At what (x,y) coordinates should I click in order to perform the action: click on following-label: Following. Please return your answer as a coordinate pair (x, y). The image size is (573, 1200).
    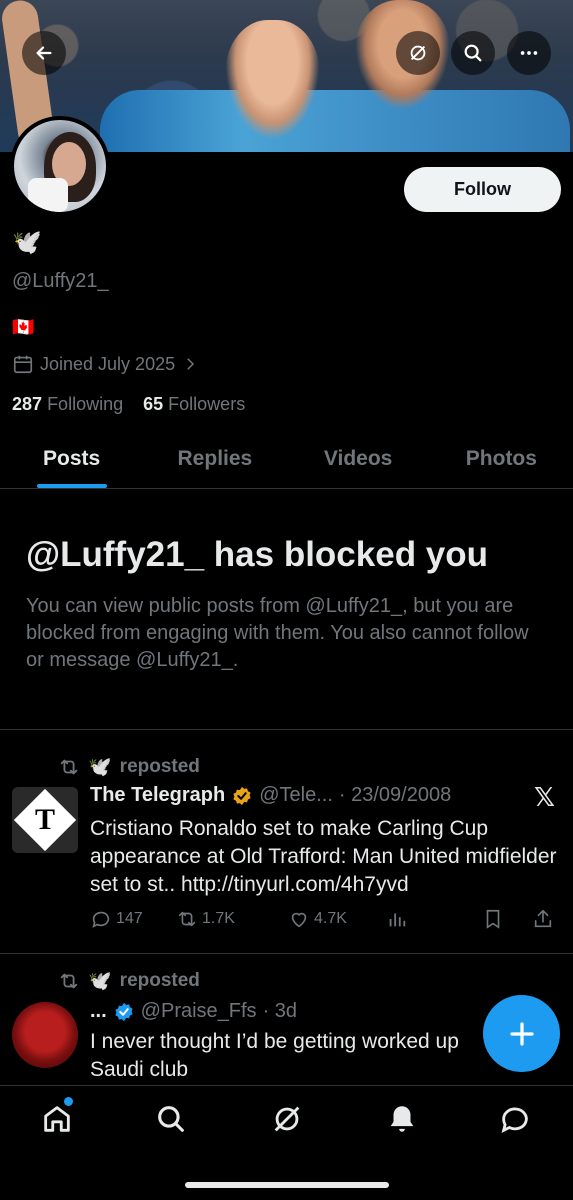
    Looking at the image, I should click on (85, 404).